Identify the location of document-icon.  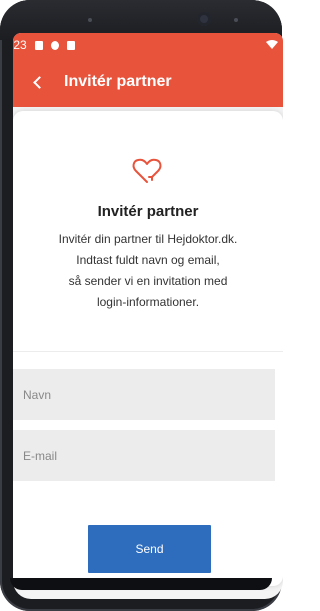
(70, 45).